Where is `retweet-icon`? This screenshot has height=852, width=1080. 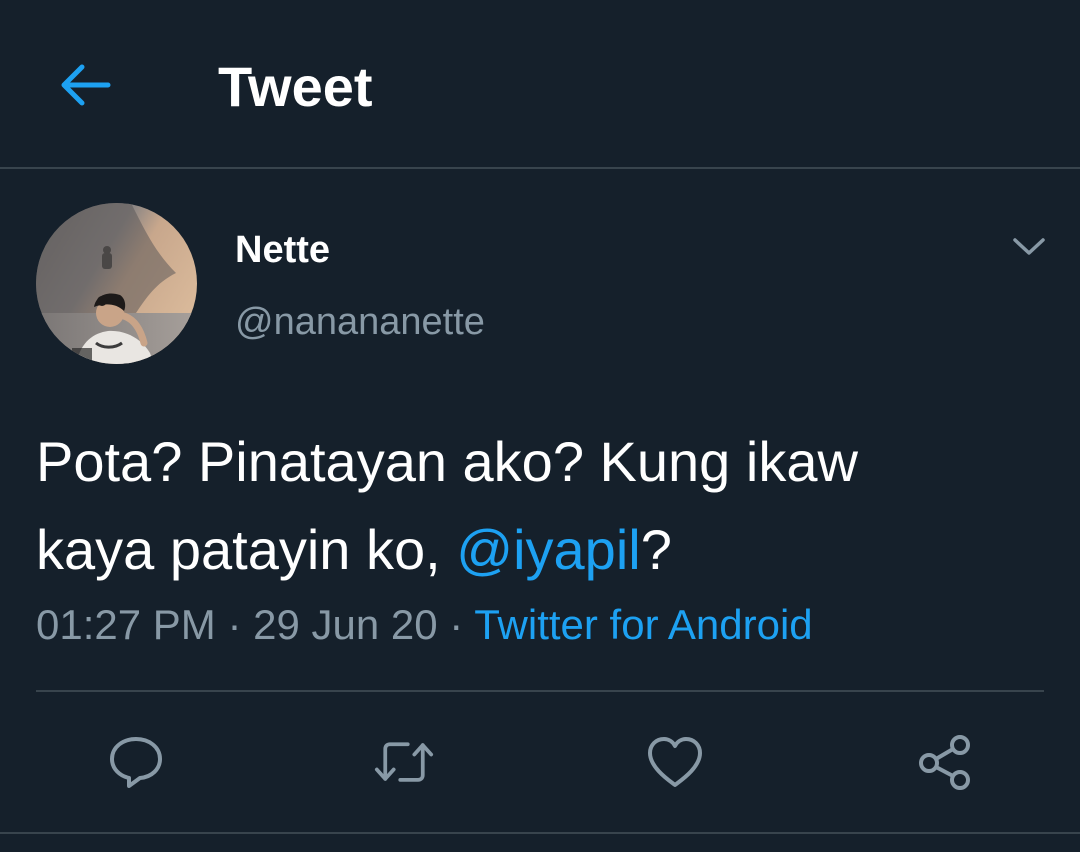
retweet-icon is located at coordinates (404, 762).